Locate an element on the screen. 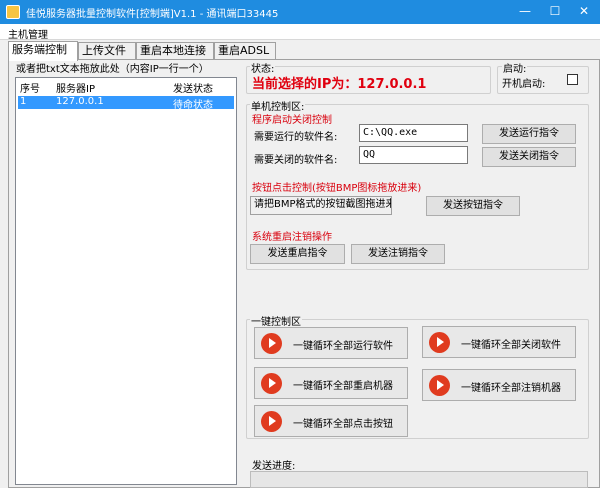 This screenshot has width=600, height=488. menu-host-management: 主机管理 is located at coordinates (28, 33).